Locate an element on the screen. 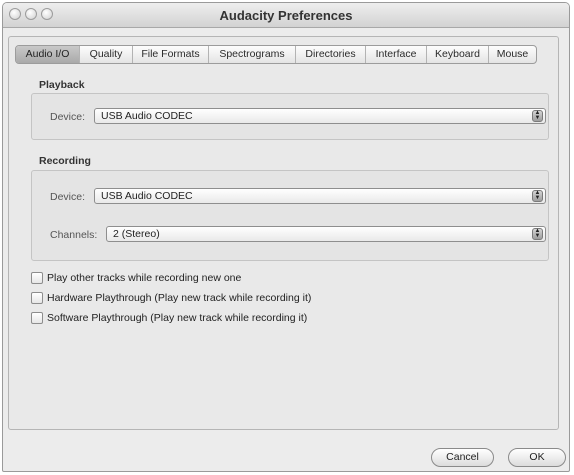 The height and width of the screenshot is (475, 574). title-bar: Audacity Preferences is located at coordinates (286, 15).